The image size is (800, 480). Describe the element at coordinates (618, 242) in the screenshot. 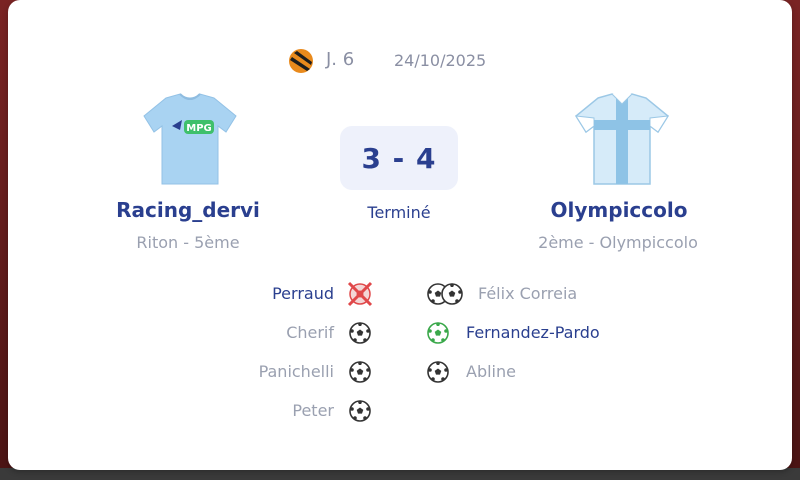

I see `away-team-subtitle: 2ème - Olympiccolo` at that location.